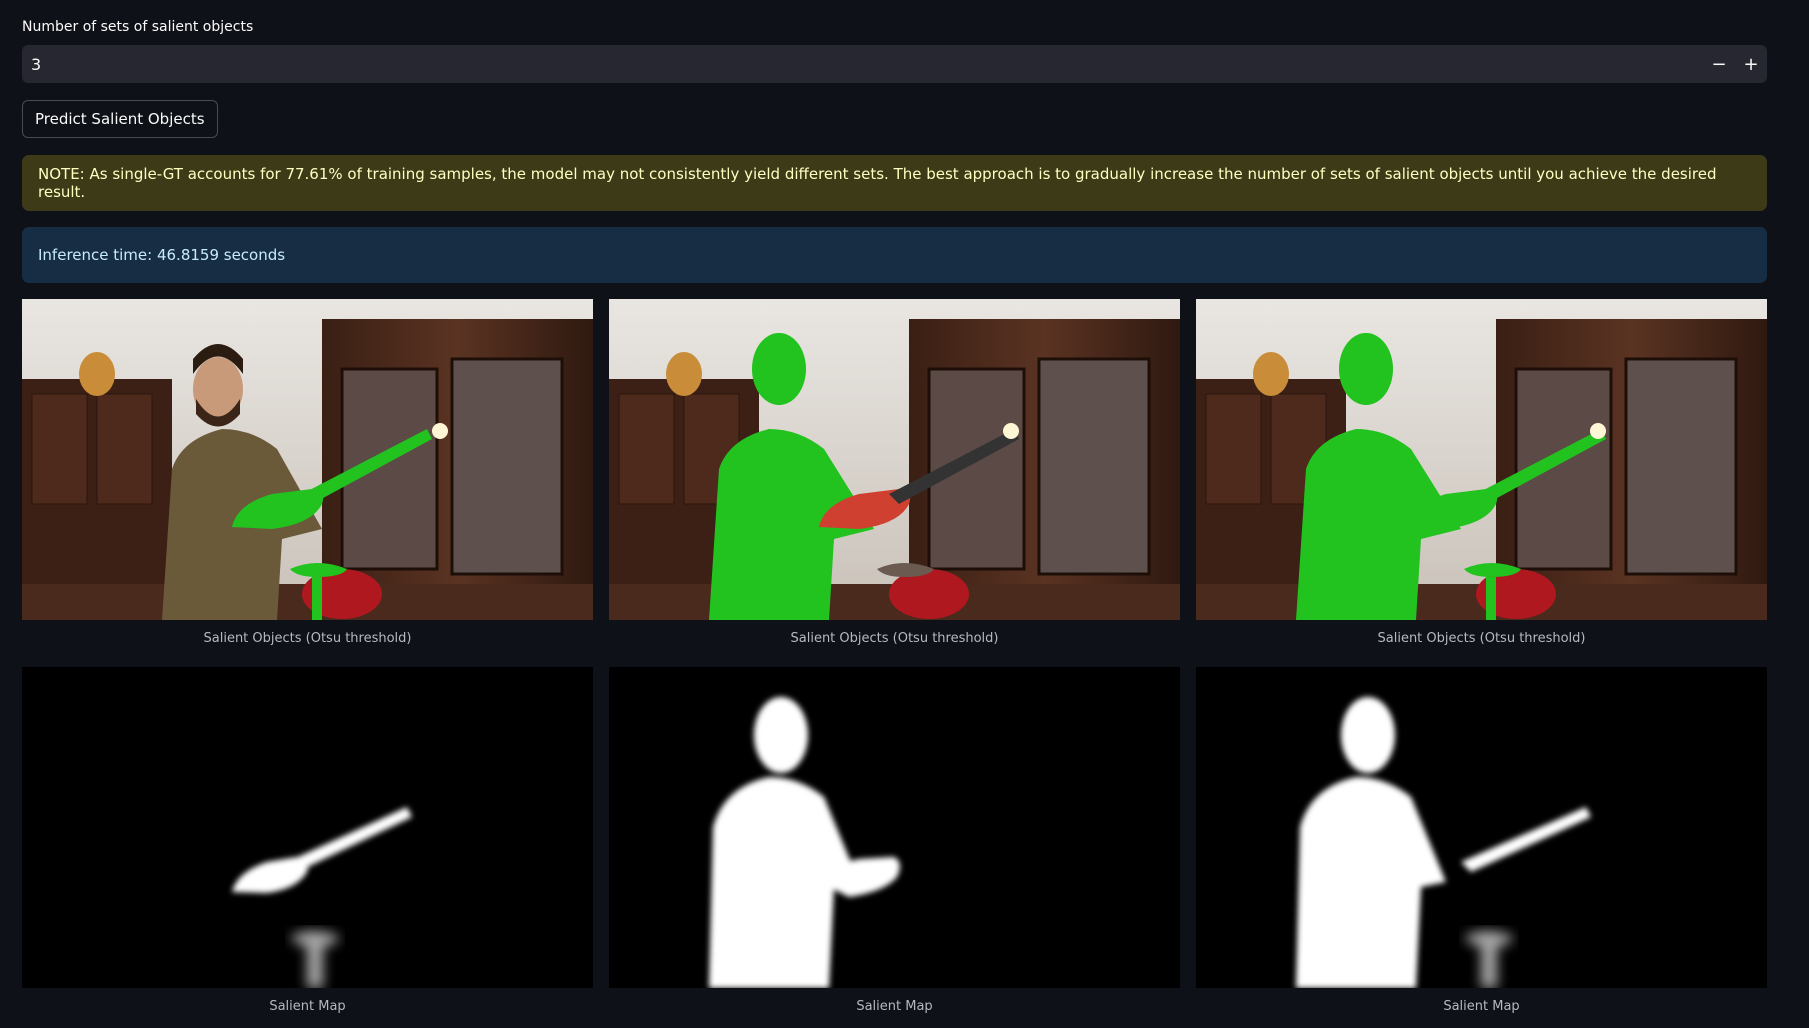  I want to click on increment-button: +, so click(1751, 64).